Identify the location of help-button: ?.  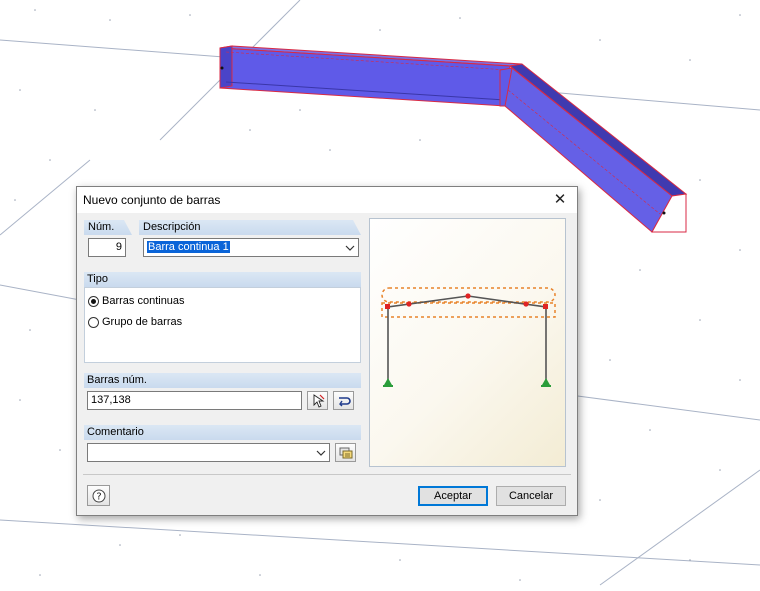
(98, 495).